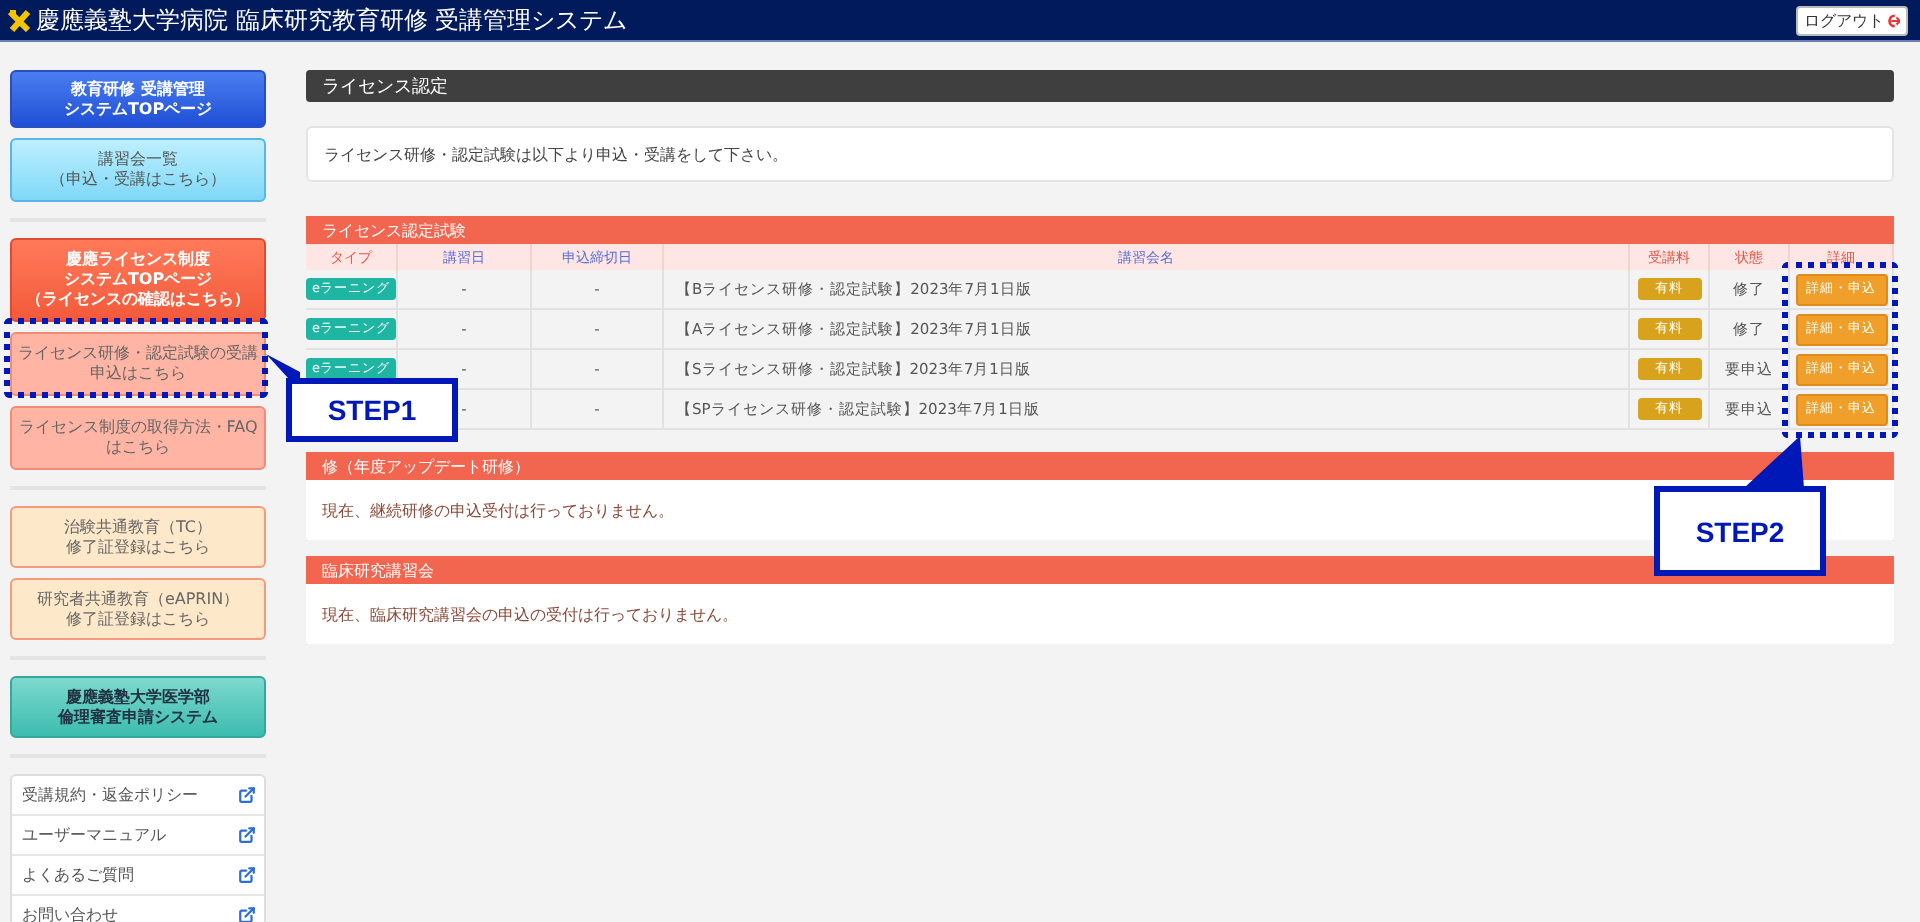 The image size is (1920, 922). What do you see at coordinates (1100, 570) in the screenshot?
I see `section-header: 臨床研究講習会` at bounding box center [1100, 570].